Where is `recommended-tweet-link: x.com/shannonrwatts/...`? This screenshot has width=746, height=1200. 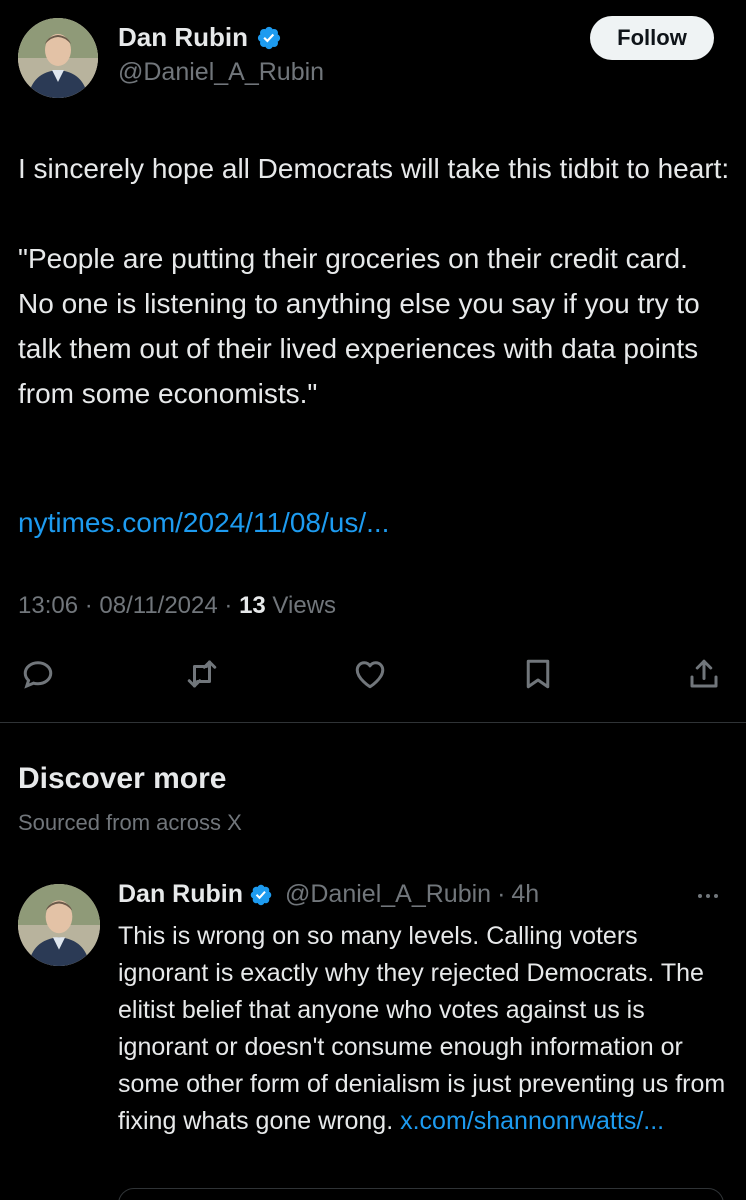 recommended-tweet-link: x.com/shannonrwatts/... is located at coordinates (532, 1121).